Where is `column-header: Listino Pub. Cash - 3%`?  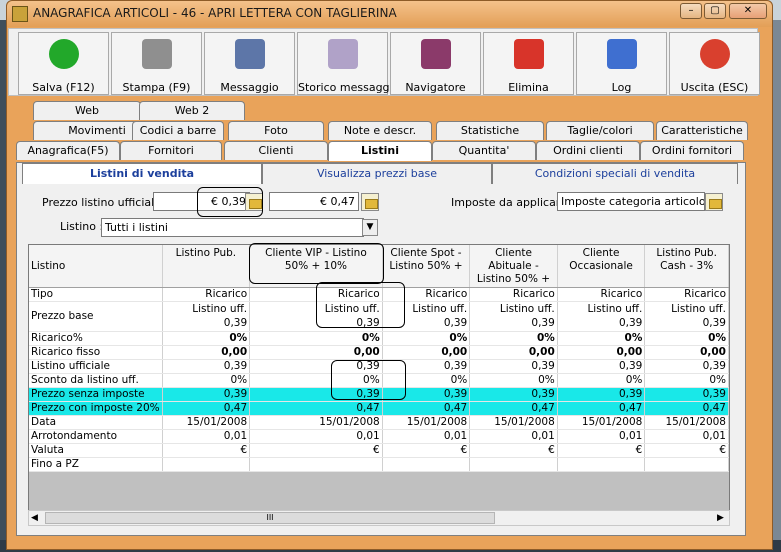
column-header: Listino Pub. Cash - 3% is located at coordinates (686, 266).